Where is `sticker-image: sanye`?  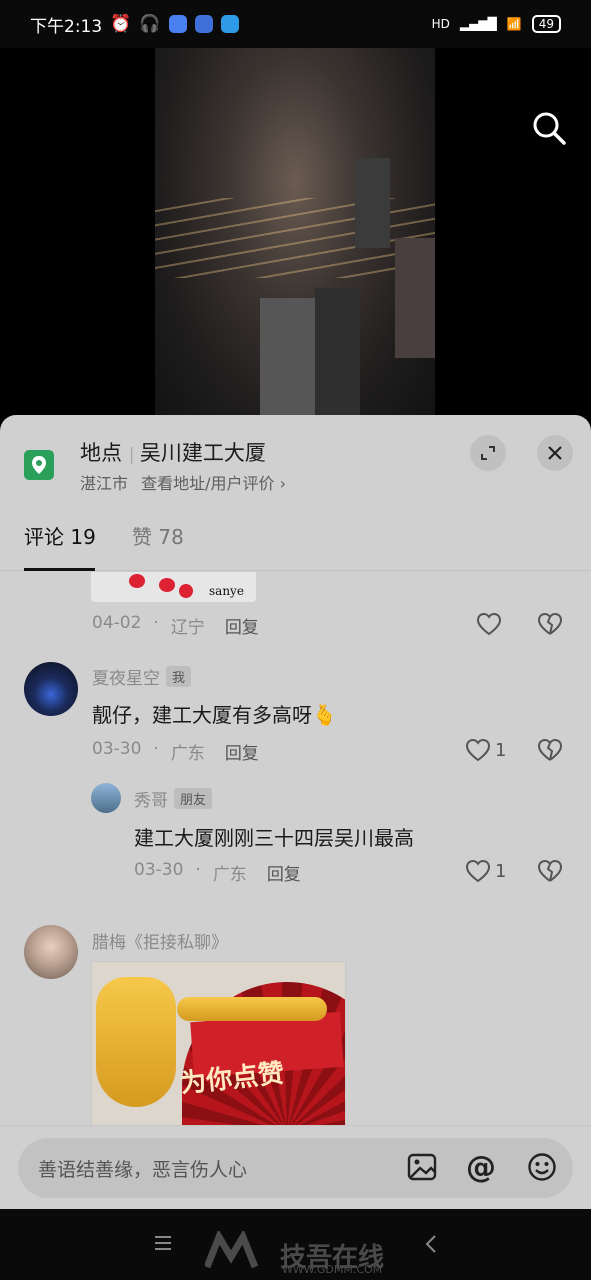 sticker-image: sanye is located at coordinates (173, 587).